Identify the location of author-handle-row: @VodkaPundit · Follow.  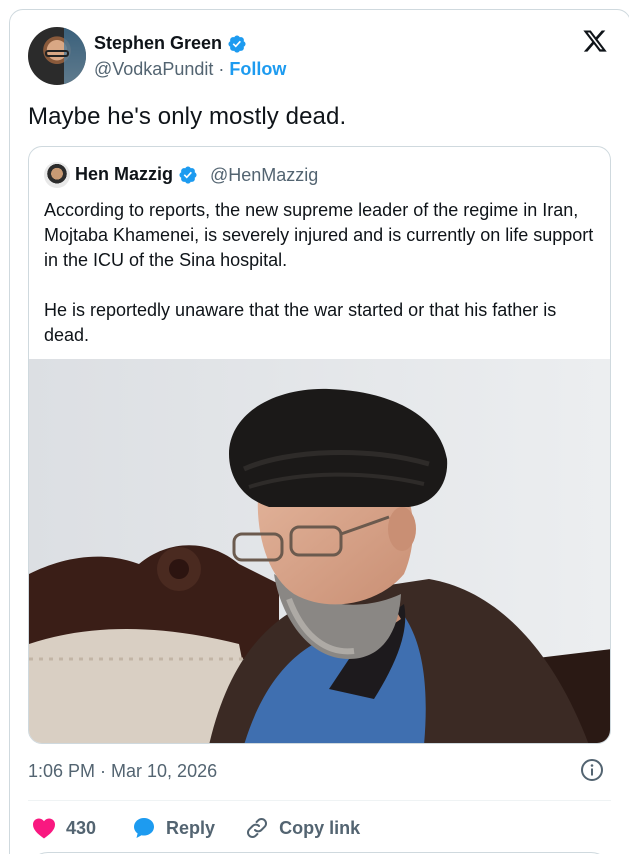
(190, 69).